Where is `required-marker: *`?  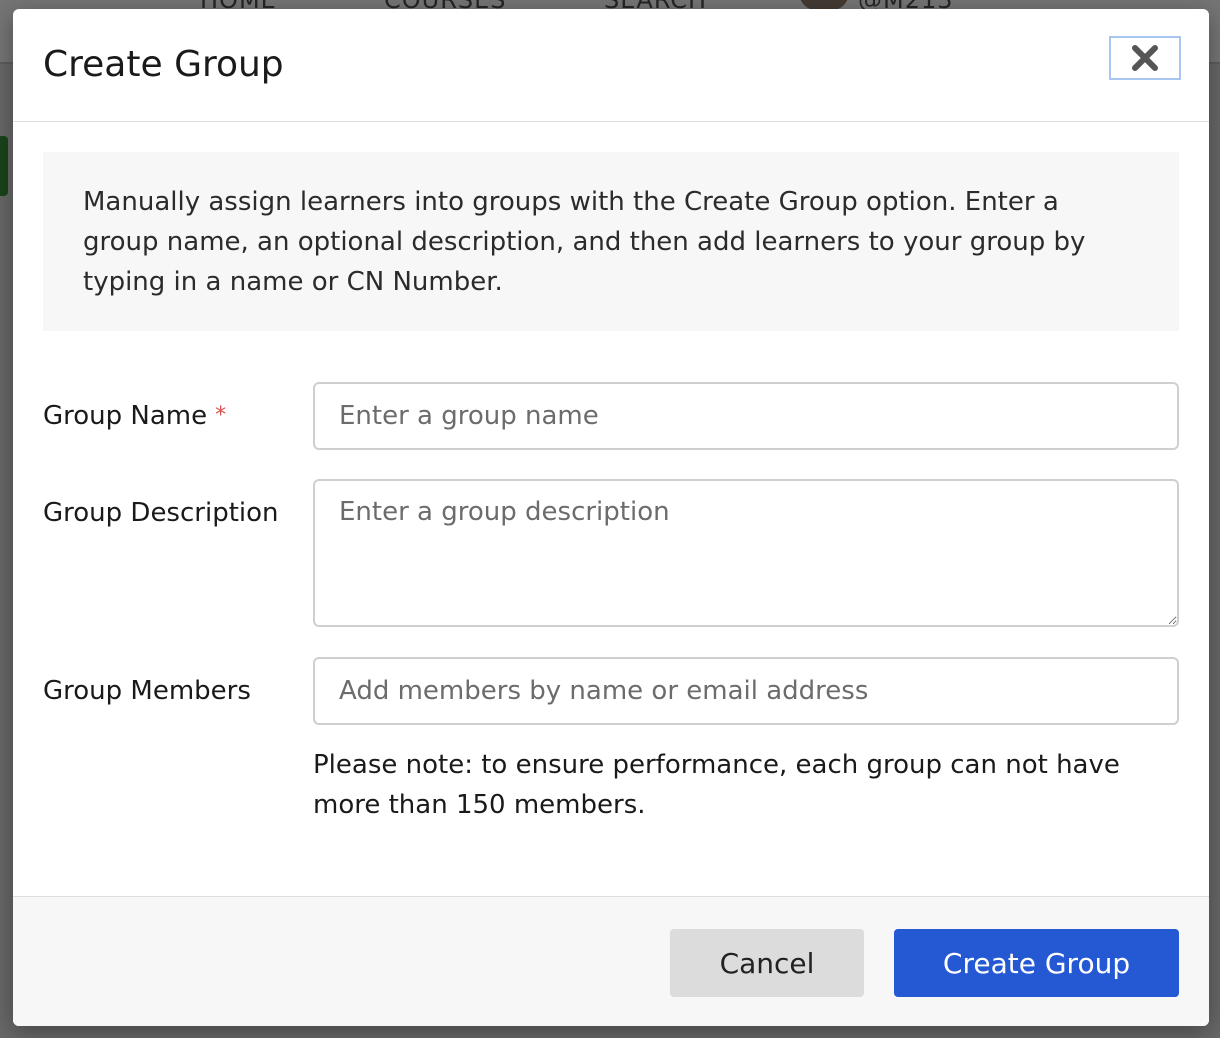 required-marker: * is located at coordinates (221, 415).